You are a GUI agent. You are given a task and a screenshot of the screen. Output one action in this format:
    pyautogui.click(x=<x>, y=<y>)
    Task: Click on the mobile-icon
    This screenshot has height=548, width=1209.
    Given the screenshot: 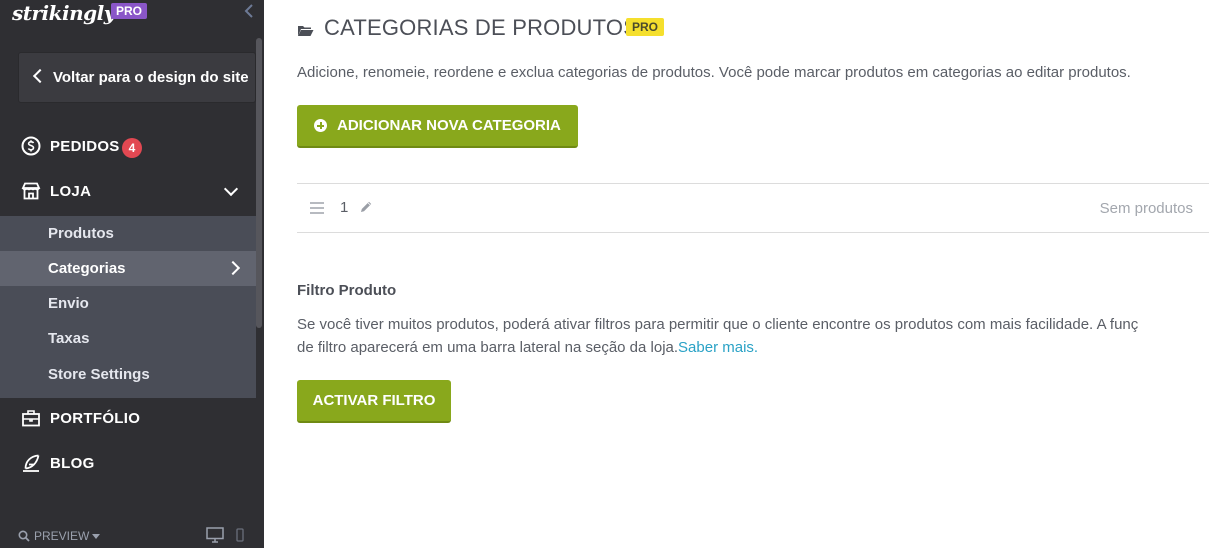 What is the action you would take?
    pyautogui.click(x=240, y=537)
    